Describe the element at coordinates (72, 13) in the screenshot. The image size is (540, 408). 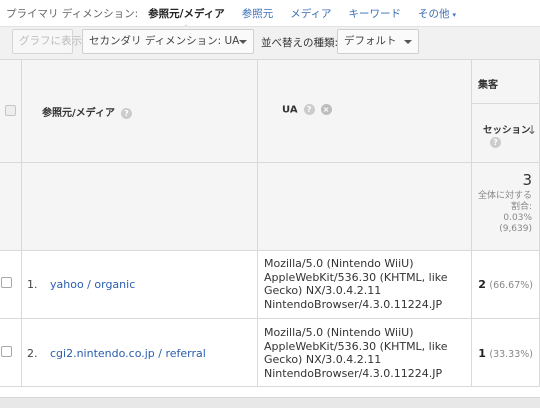
I see `primary-dimension-label: プライマリ ディメンション:` at that location.